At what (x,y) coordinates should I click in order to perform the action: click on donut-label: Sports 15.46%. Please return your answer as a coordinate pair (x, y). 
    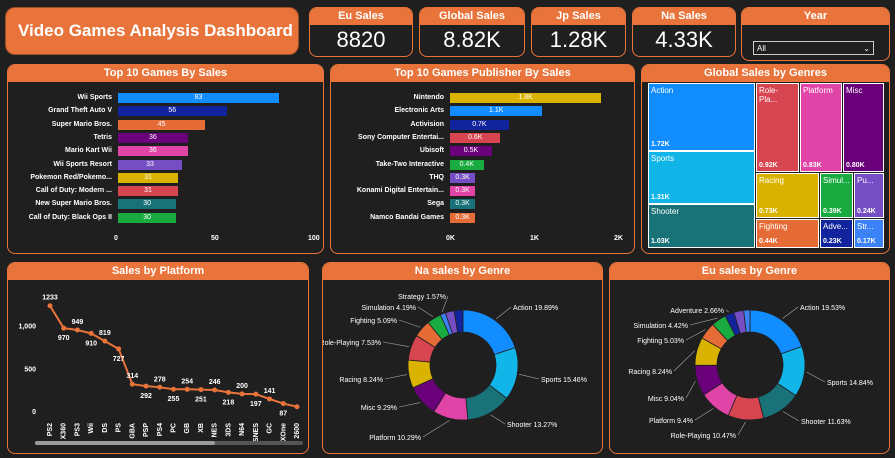
    Looking at the image, I should click on (564, 380).